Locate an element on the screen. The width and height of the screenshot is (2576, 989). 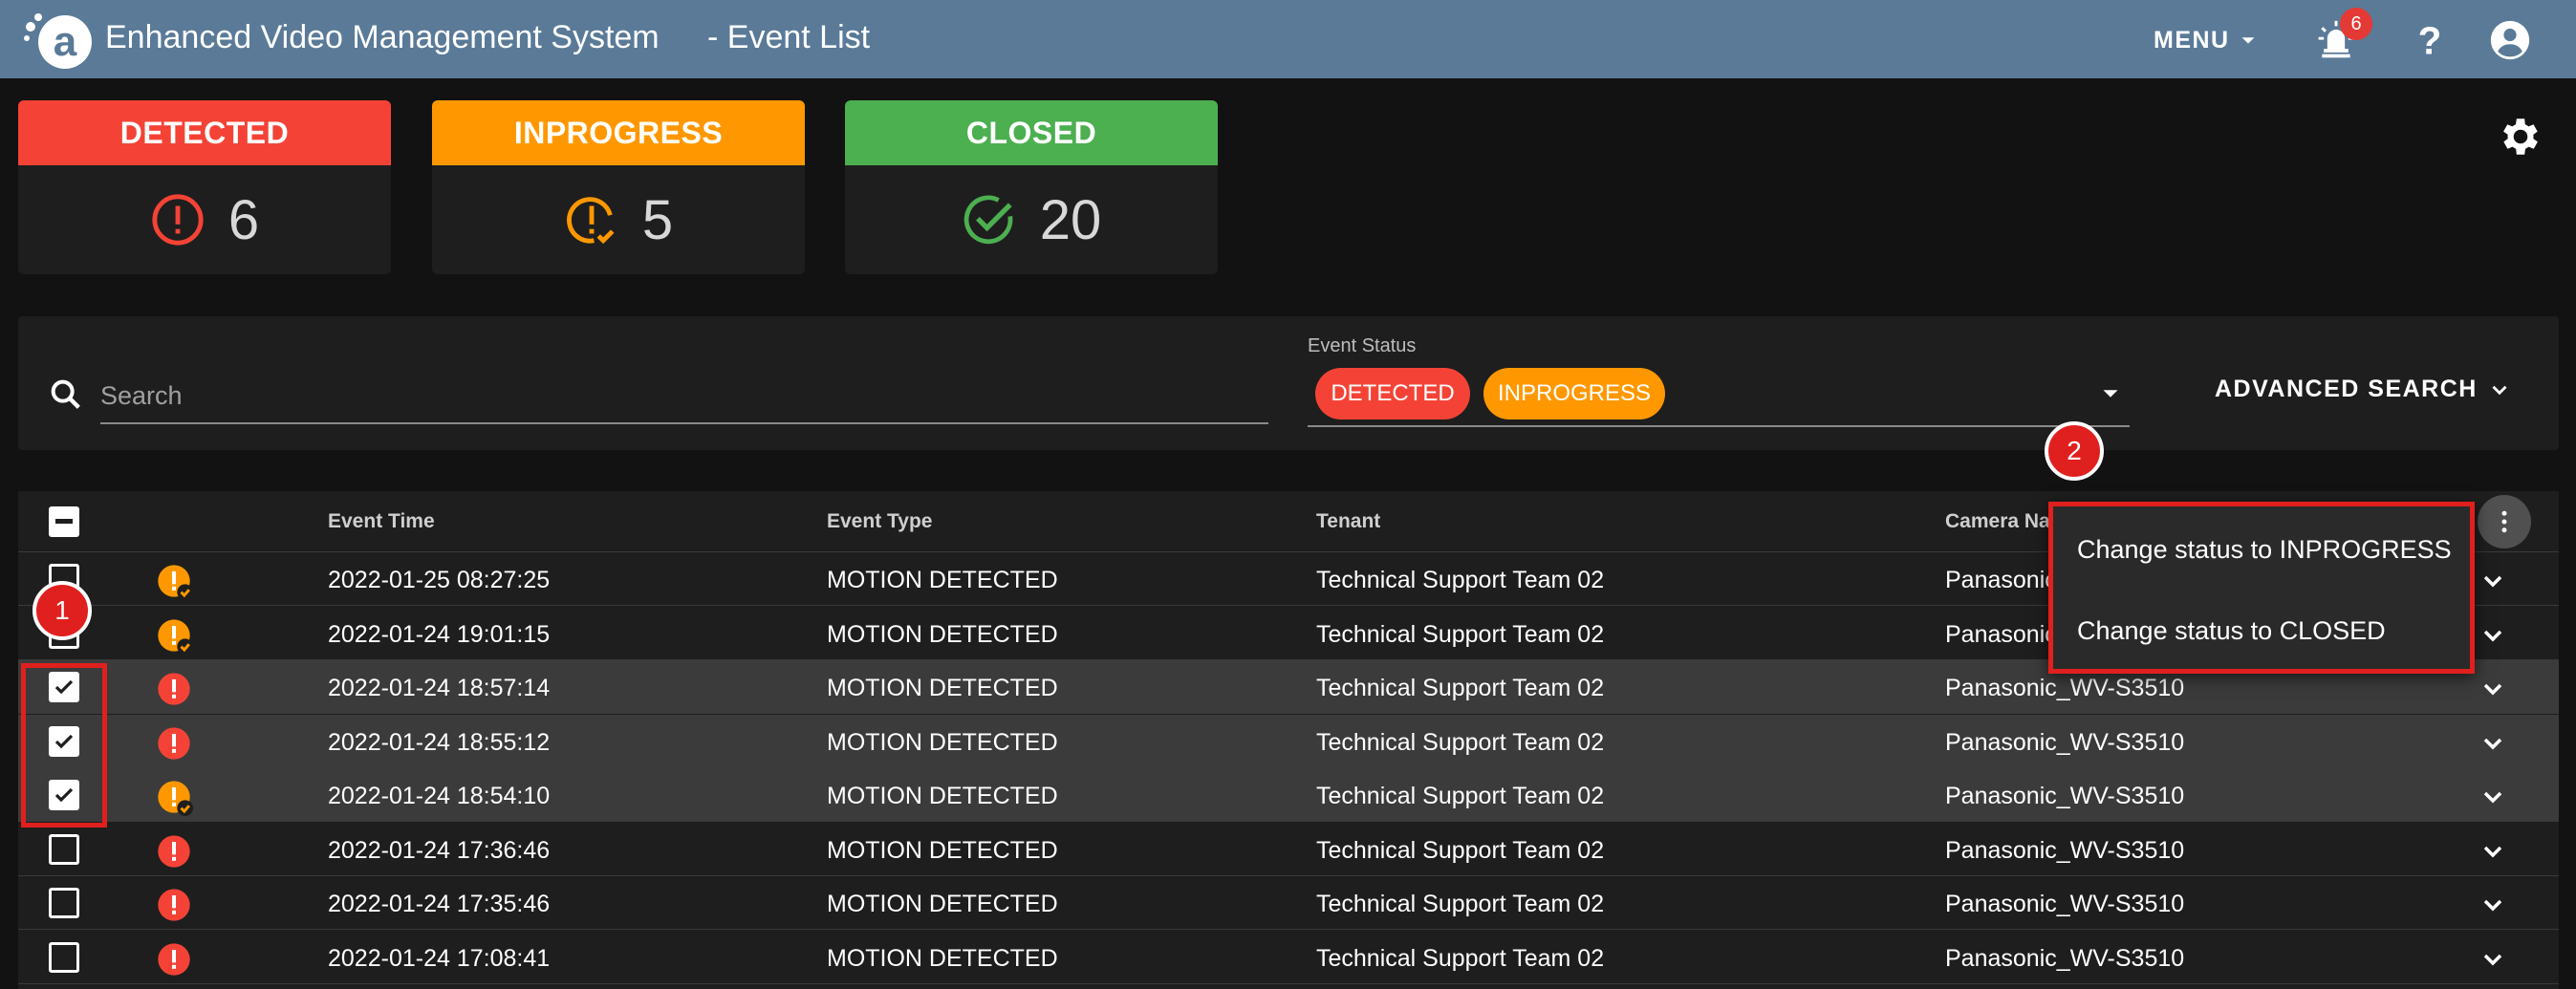
header-tenant: Tenant is located at coordinates (1348, 522).